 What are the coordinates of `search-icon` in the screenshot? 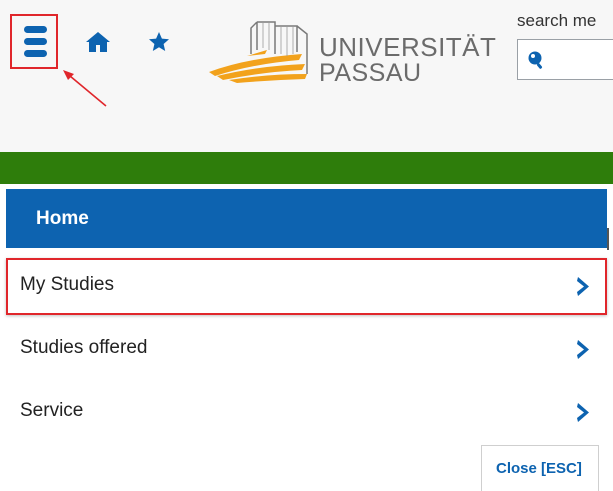 It's located at (535, 60).